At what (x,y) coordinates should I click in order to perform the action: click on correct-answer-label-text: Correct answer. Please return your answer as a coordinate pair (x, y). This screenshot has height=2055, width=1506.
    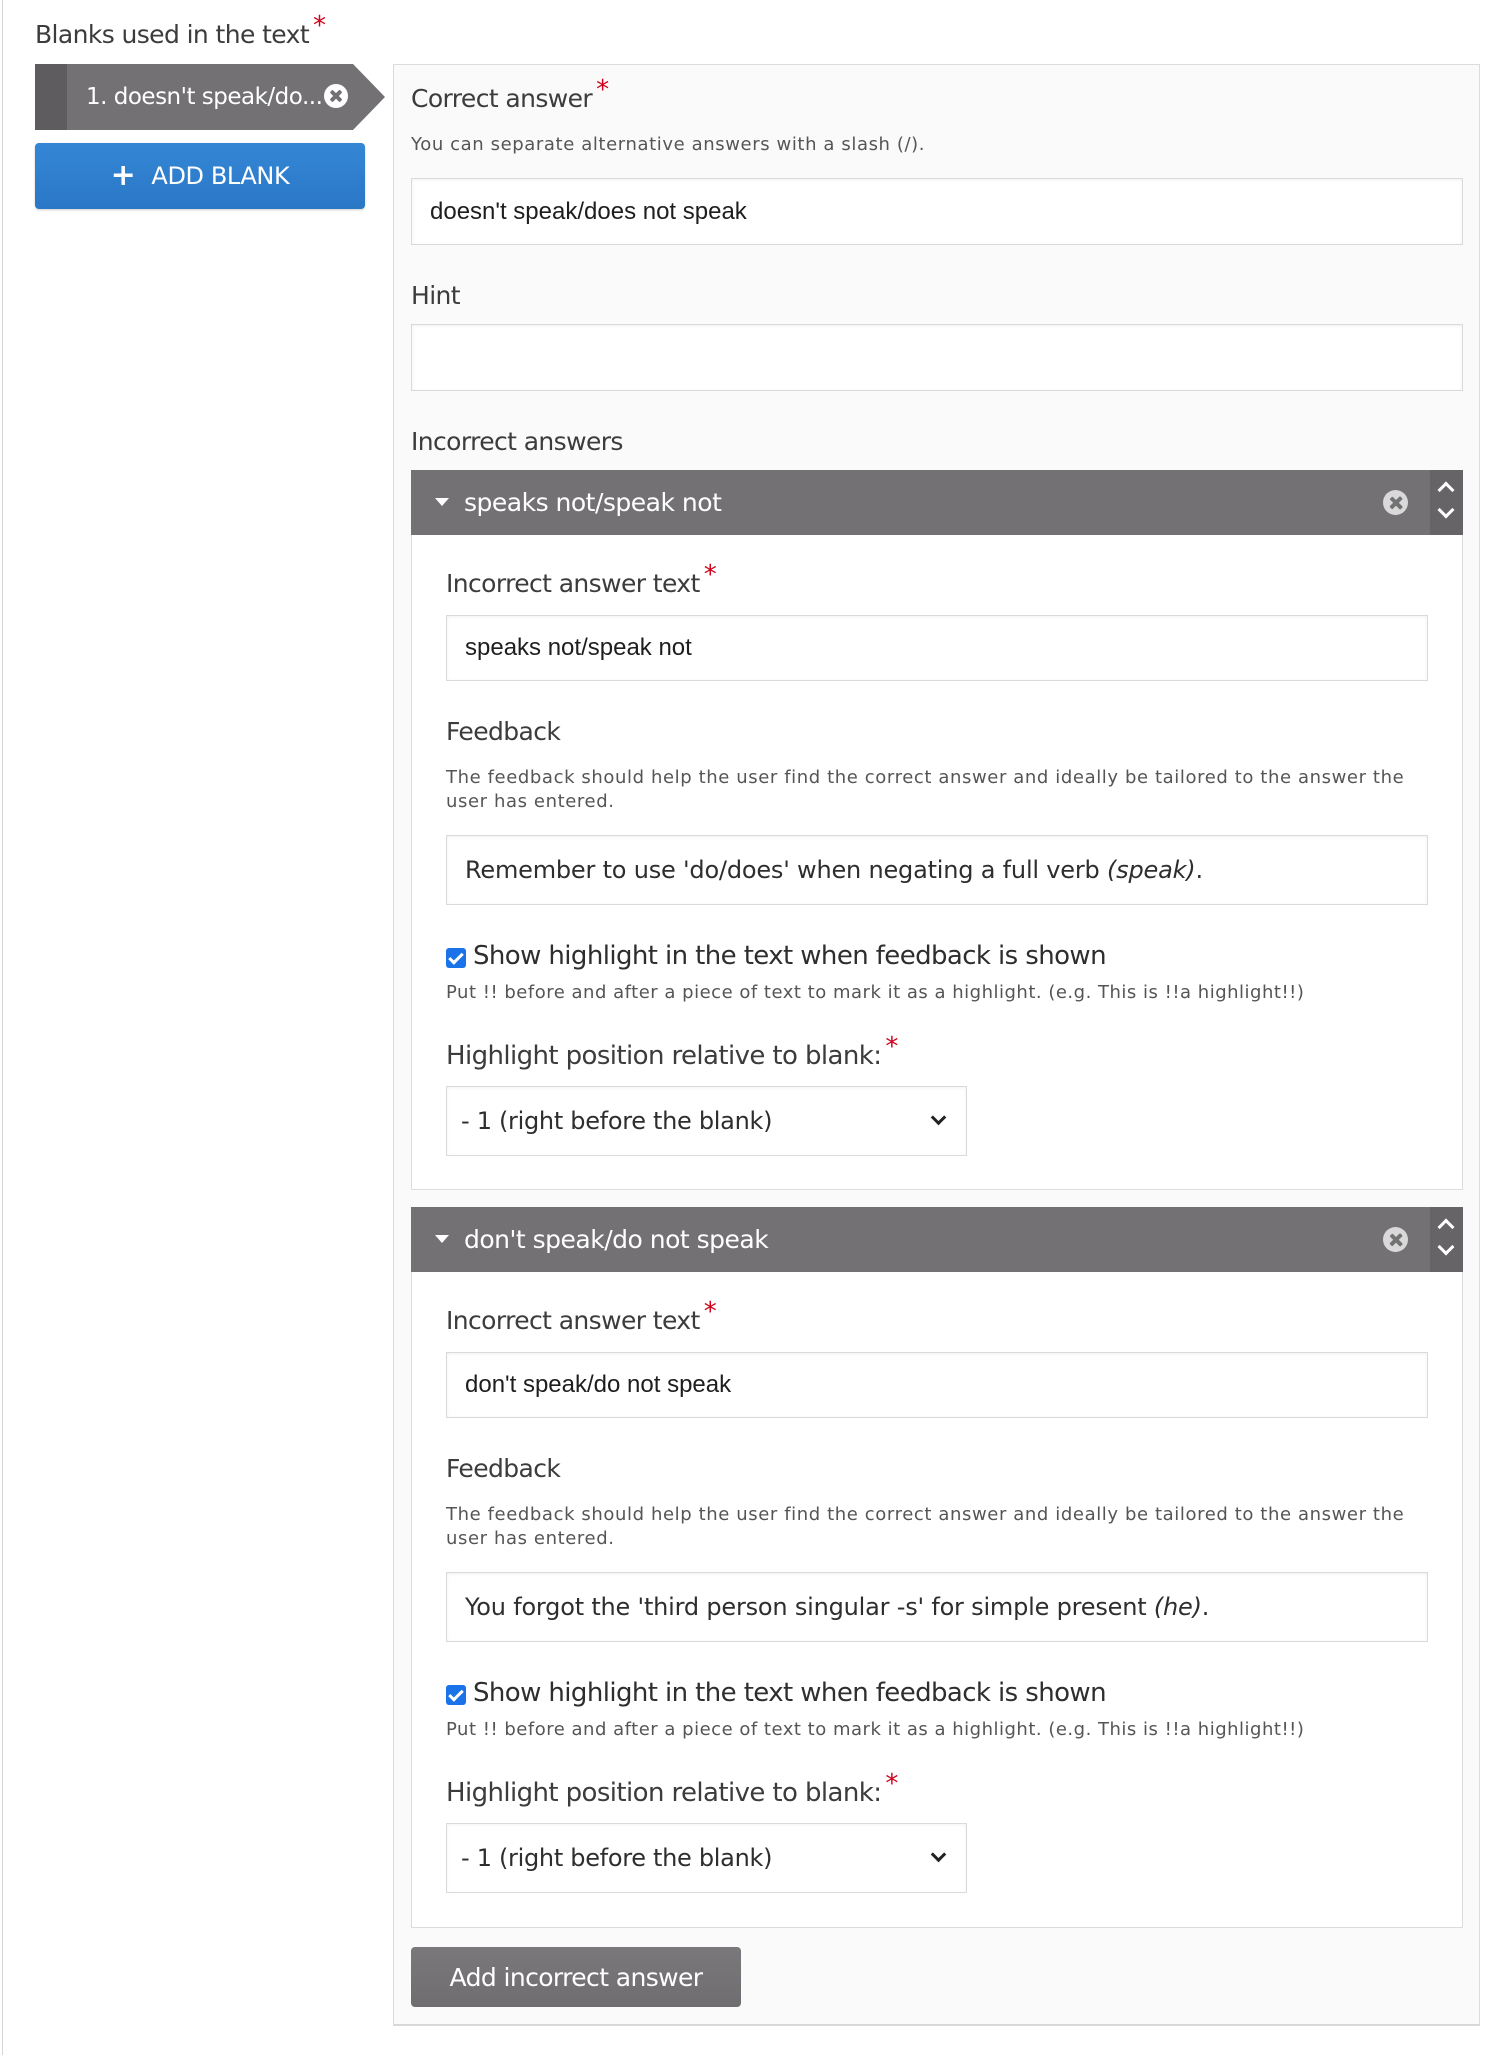
    Looking at the image, I should click on (502, 98).